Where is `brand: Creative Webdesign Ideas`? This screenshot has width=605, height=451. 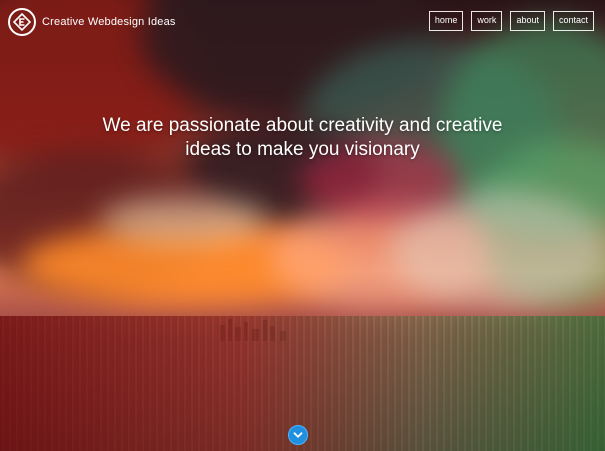
brand: Creative Webdesign Ideas is located at coordinates (92, 22).